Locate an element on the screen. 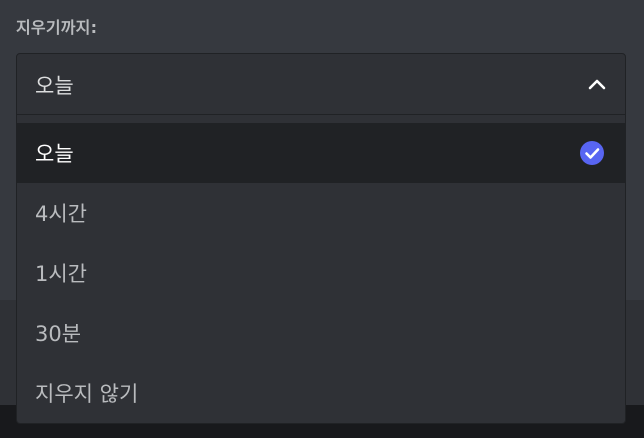 Image resolution: width=644 pixels, height=438 pixels. clear-after-select: 오늘 is located at coordinates (321, 84).